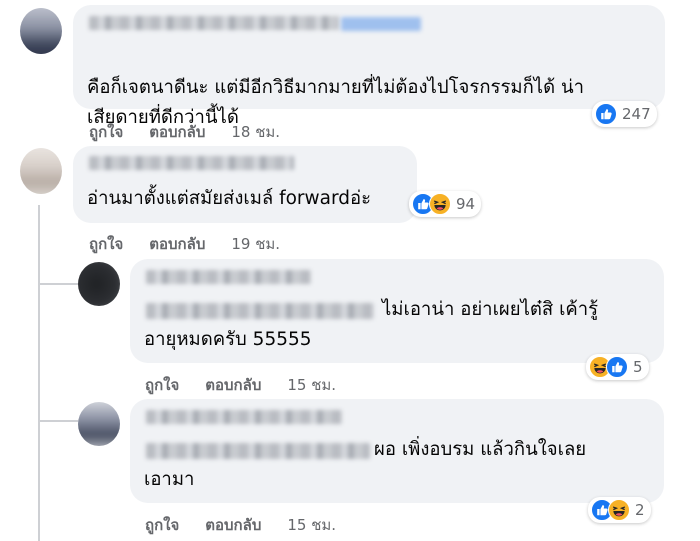 Image resolution: width=700 pixels, height=541 pixels. Describe the element at coordinates (245, 184) in the screenshot. I see `comment-bubble: อ่านมาตั้งแต่สมัยส่งเมล์ forwardอ่ะ` at that location.